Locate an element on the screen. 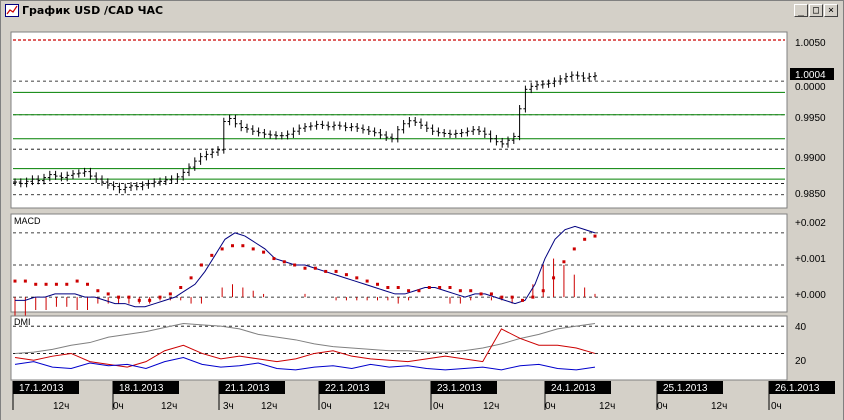 This screenshot has width=844, height=420. window-title: График USD /CAD ЧАС is located at coordinates (93, 10).